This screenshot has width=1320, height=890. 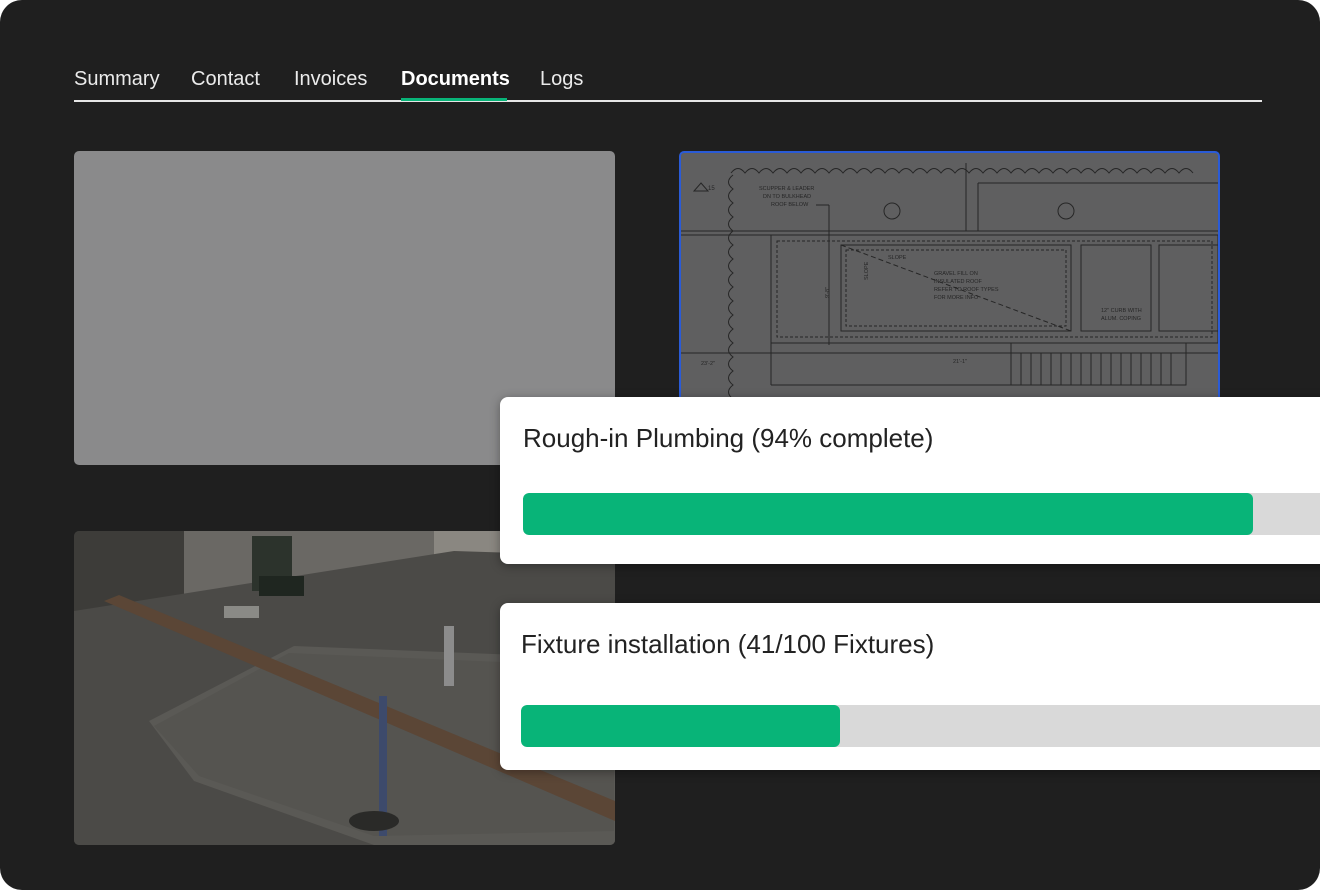 I want to click on tab-summary: Summary, so click(x=117, y=79).